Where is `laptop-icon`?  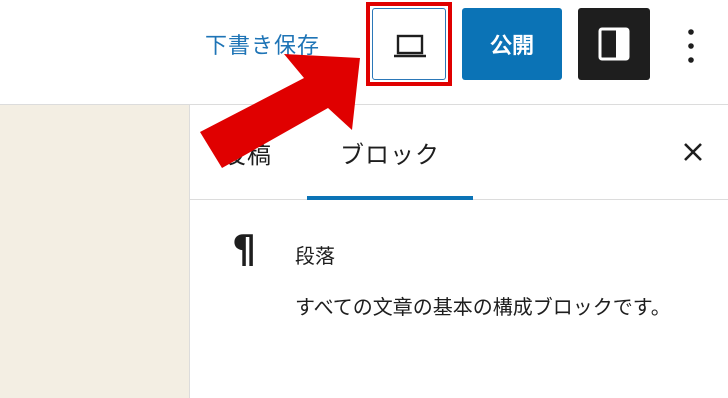
laptop-icon is located at coordinates (410, 46).